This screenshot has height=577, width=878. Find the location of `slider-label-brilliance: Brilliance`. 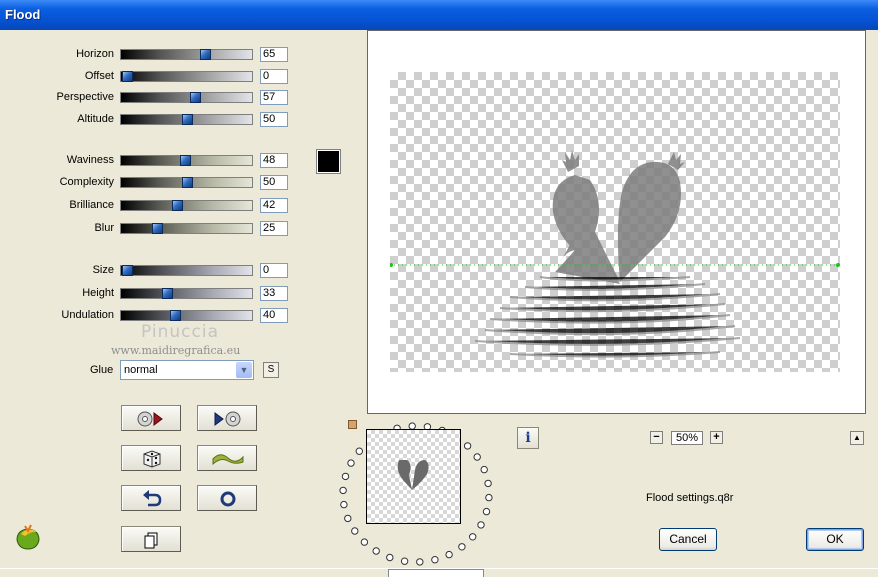

slider-label-brilliance: Brilliance is located at coordinates (91, 205).